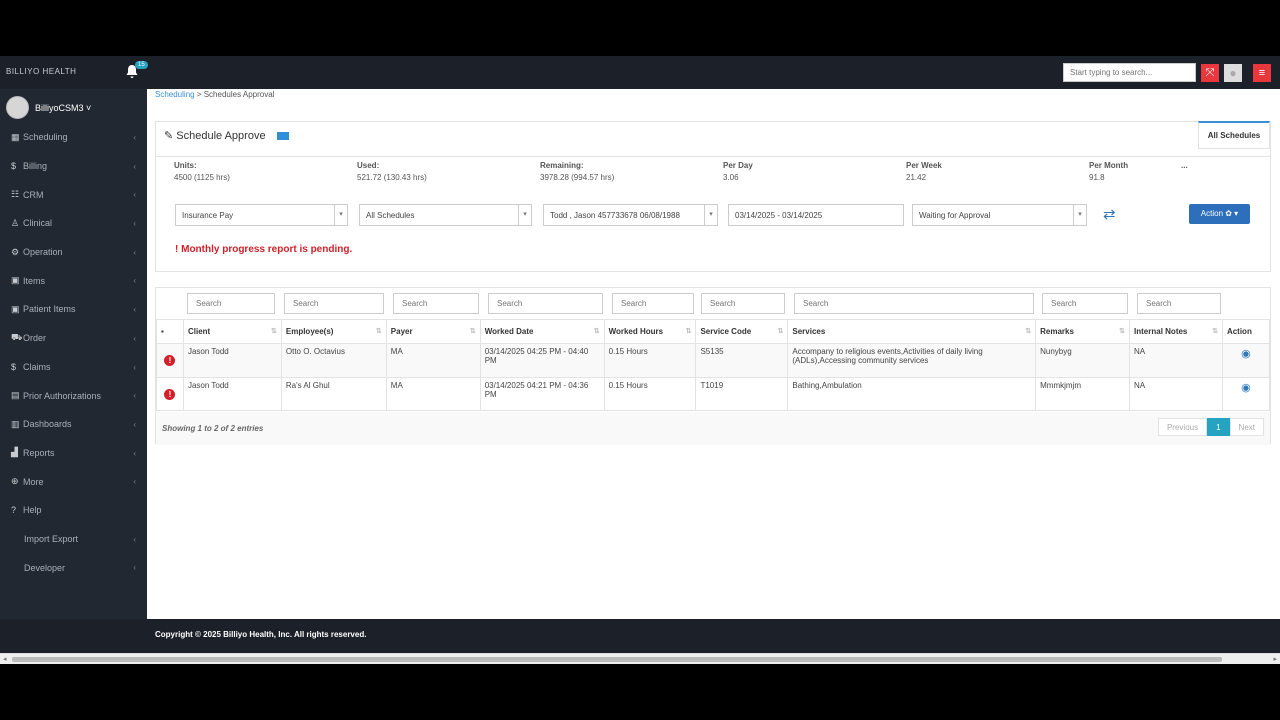  What do you see at coordinates (73, 481) in the screenshot?
I see `sidebar-item-more: ⊕ More ‹` at bounding box center [73, 481].